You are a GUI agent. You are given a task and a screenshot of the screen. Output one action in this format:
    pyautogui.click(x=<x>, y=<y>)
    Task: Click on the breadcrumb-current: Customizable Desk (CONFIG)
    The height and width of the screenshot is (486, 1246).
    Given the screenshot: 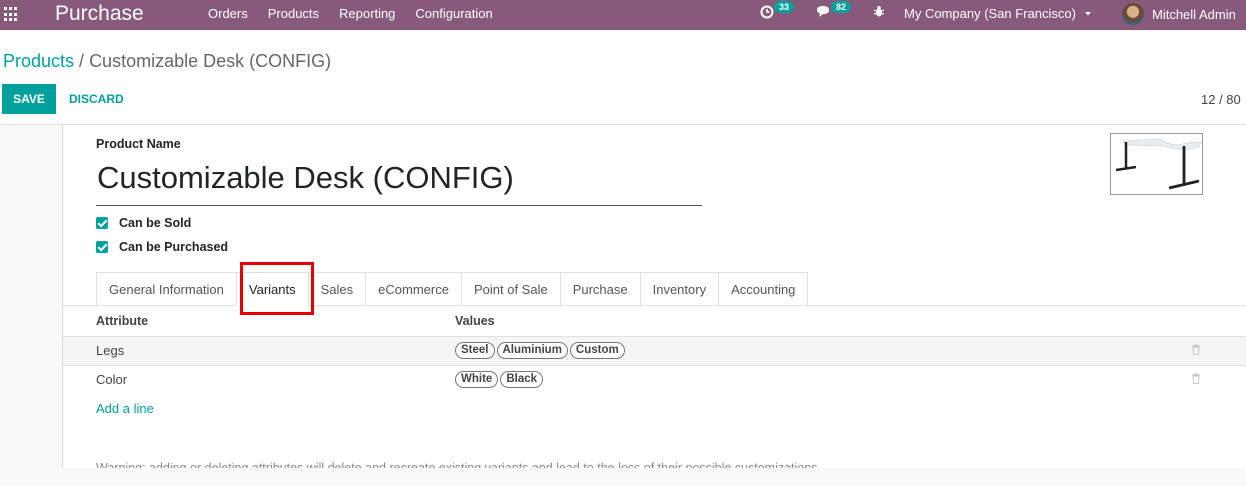 What is the action you would take?
    pyautogui.click(x=210, y=61)
    